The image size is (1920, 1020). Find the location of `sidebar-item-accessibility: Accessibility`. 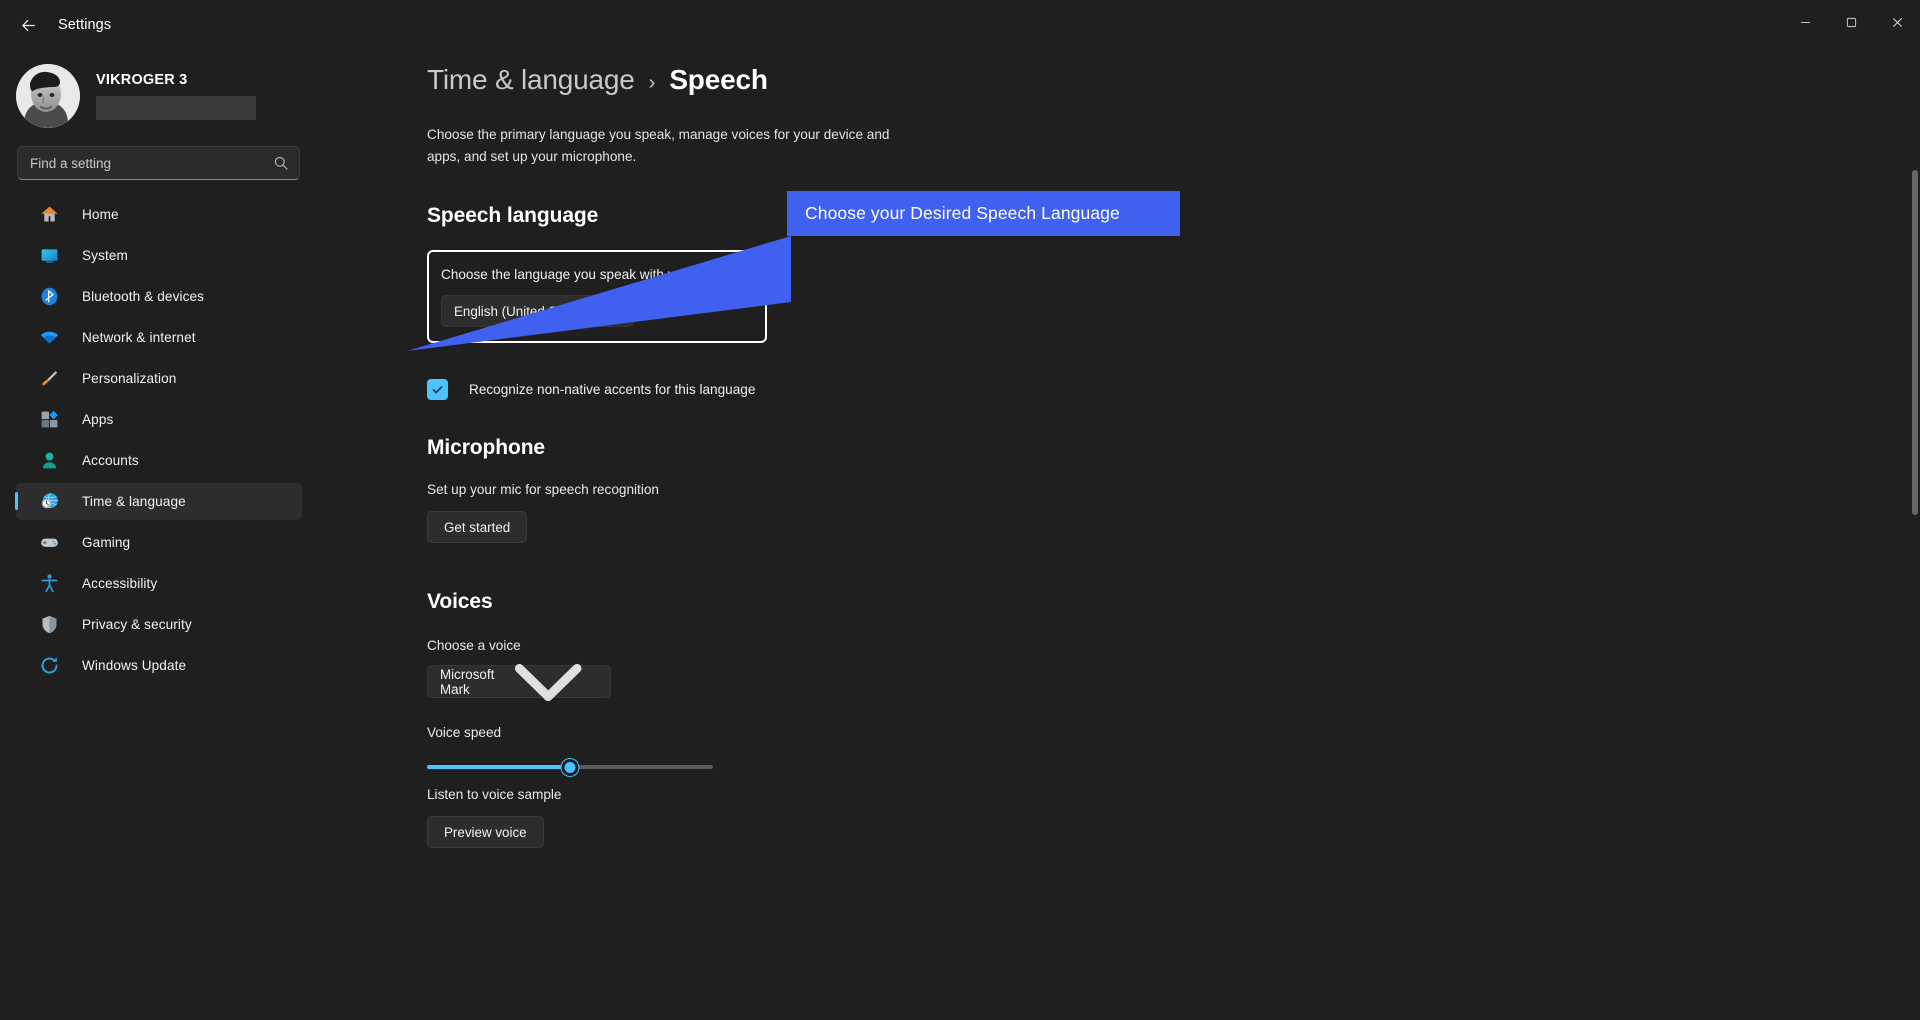

sidebar-item-accessibility: Accessibility is located at coordinates (159, 583).